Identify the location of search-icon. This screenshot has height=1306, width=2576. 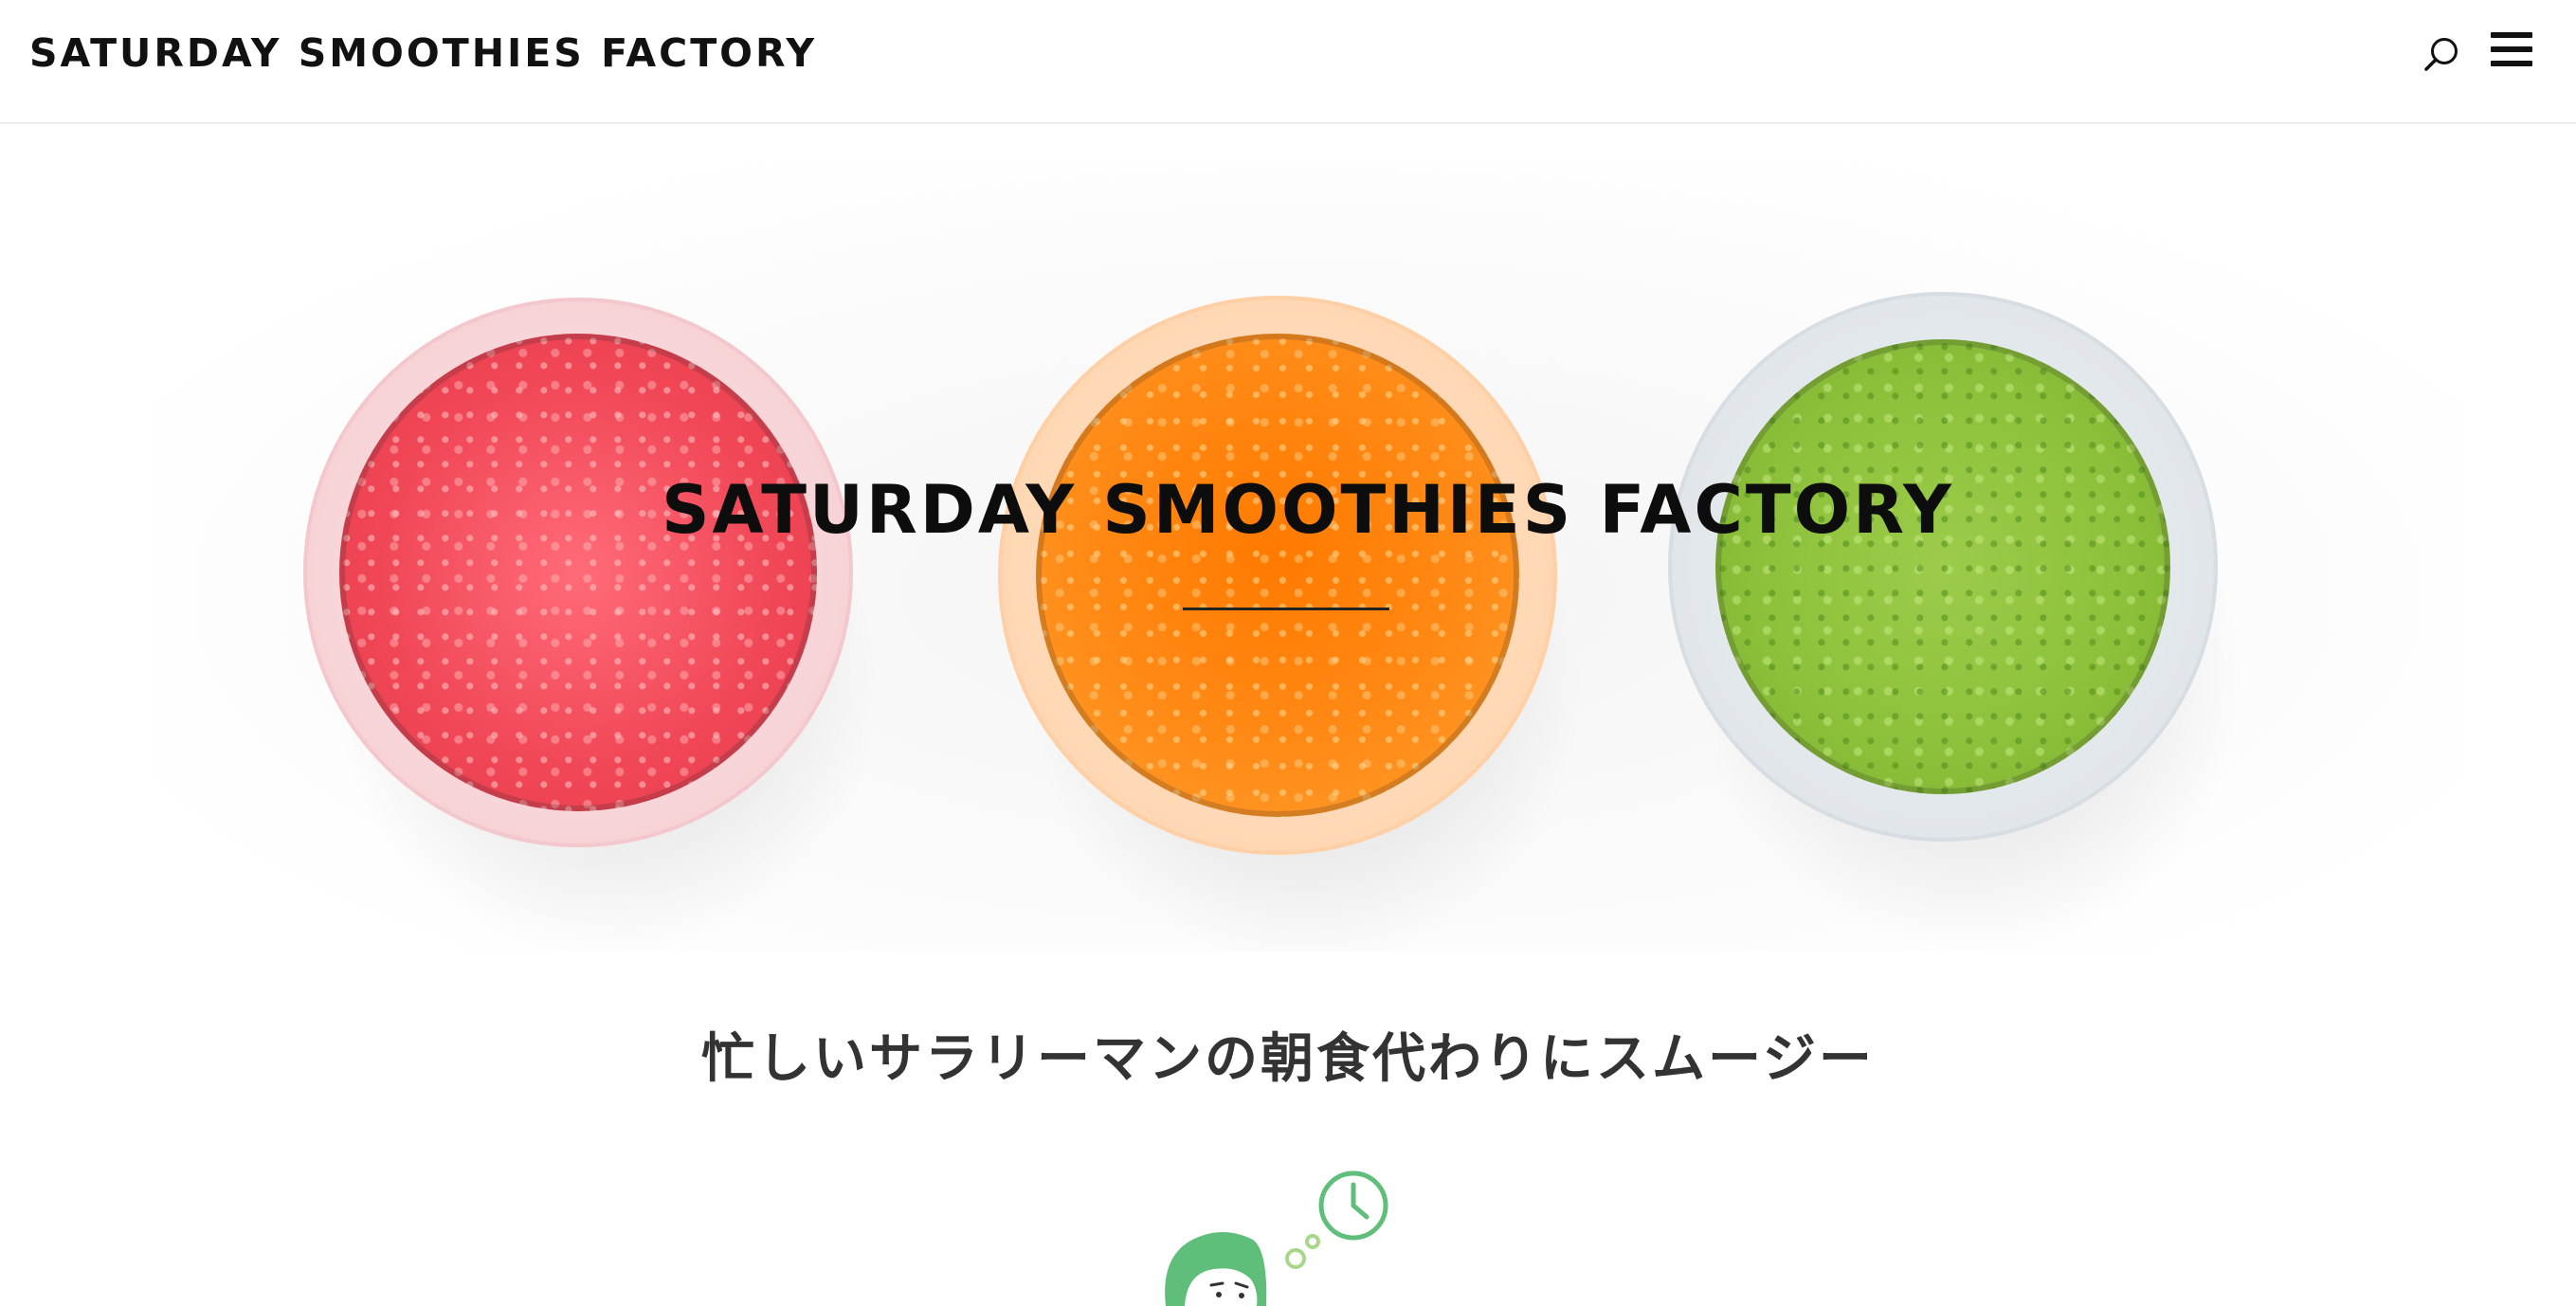
(2441, 54).